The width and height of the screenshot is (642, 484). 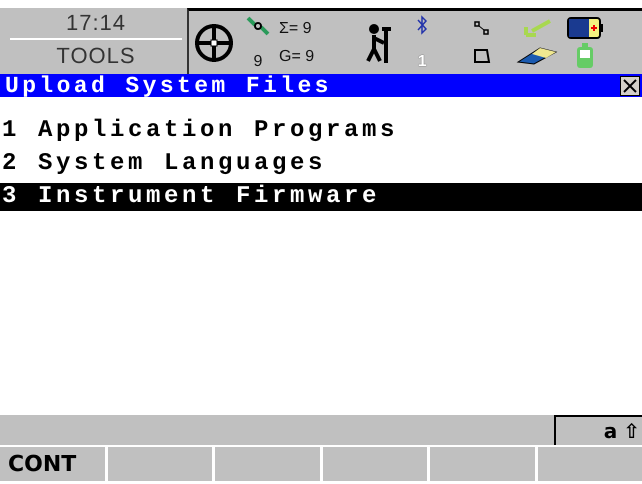 I want to click on line-segment-icon, so click(x=482, y=27).